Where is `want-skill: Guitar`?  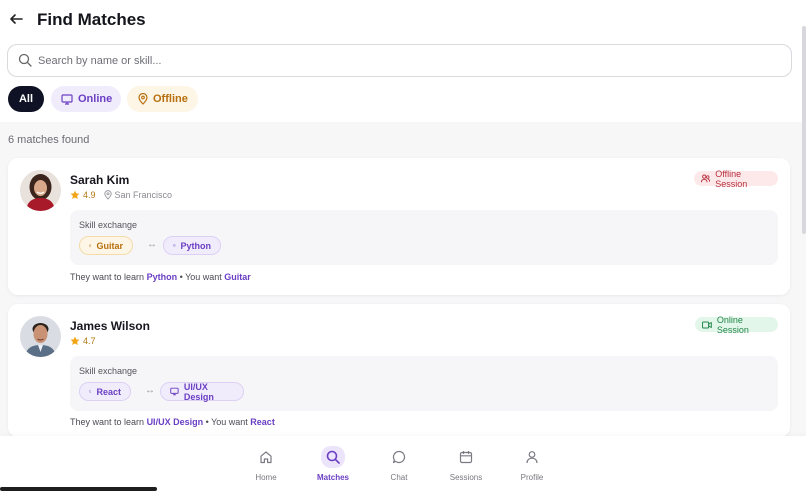 want-skill: Guitar is located at coordinates (237, 277).